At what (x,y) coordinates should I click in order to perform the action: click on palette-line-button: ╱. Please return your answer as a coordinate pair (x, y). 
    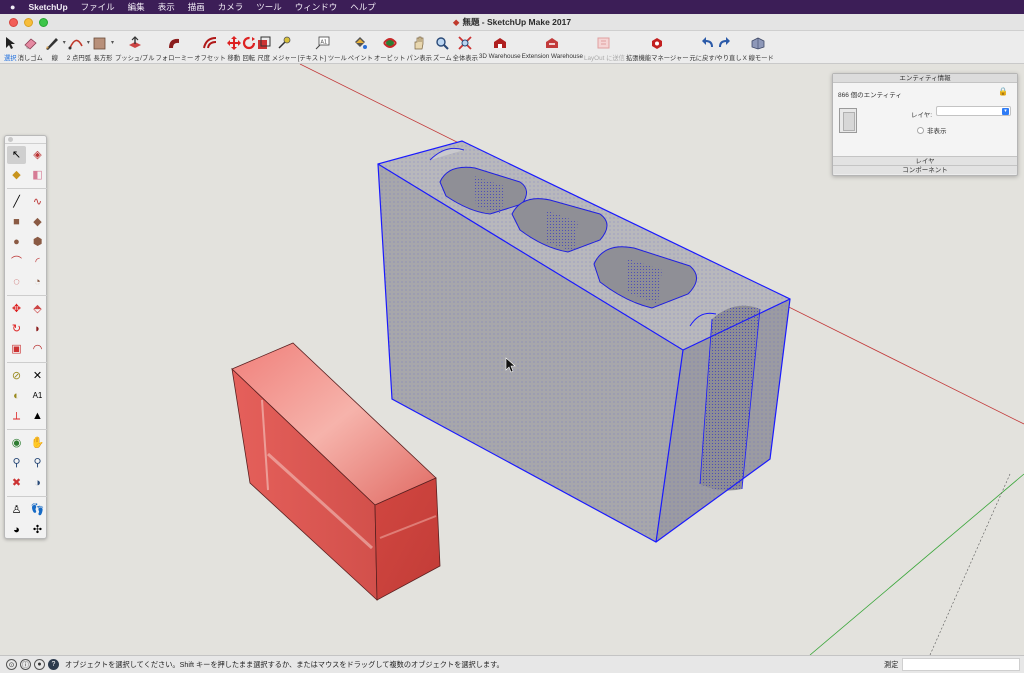
    Looking at the image, I should click on (16, 202).